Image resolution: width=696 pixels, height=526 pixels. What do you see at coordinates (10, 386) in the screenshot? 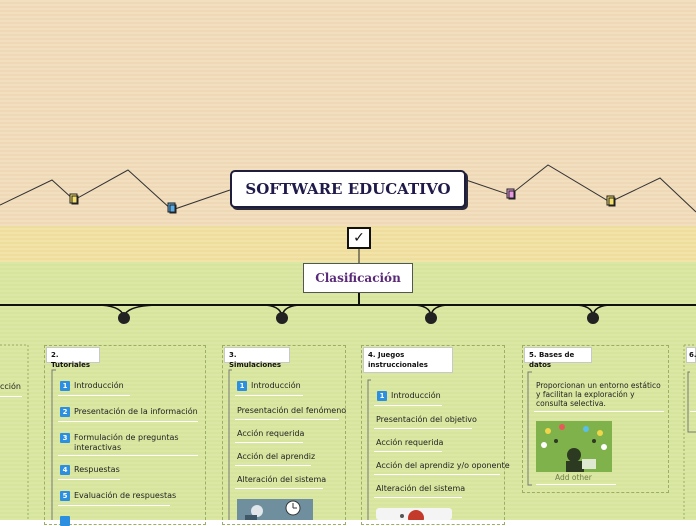
I see `partial-item: cción` at bounding box center [10, 386].